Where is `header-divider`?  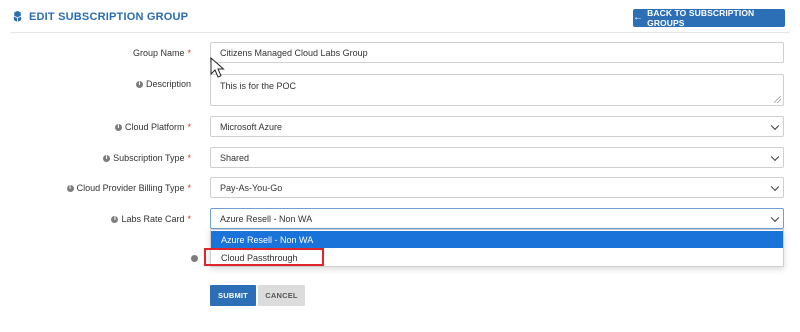
header-divider is located at coordinates (400, 32).